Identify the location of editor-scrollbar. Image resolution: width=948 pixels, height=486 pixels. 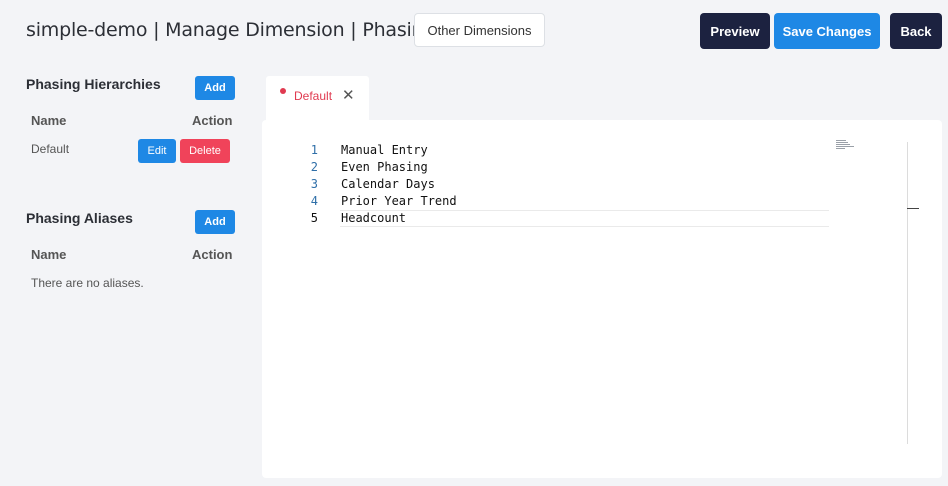
(907, 293).